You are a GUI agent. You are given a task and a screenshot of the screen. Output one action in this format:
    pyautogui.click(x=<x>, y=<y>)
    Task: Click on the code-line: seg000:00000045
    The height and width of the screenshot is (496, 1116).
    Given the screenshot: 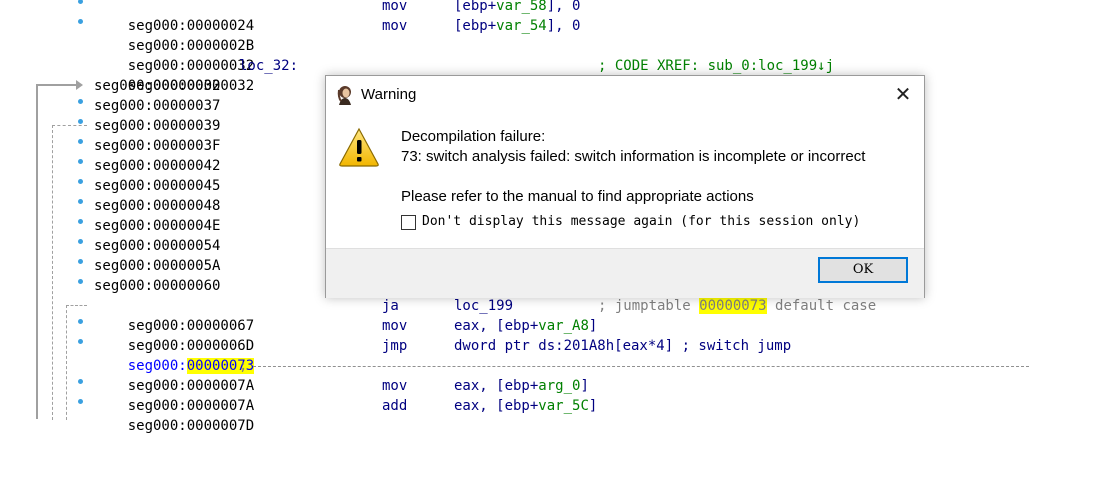 What is the action you would take?
    pyautogui.click(x=157, y=186)
    